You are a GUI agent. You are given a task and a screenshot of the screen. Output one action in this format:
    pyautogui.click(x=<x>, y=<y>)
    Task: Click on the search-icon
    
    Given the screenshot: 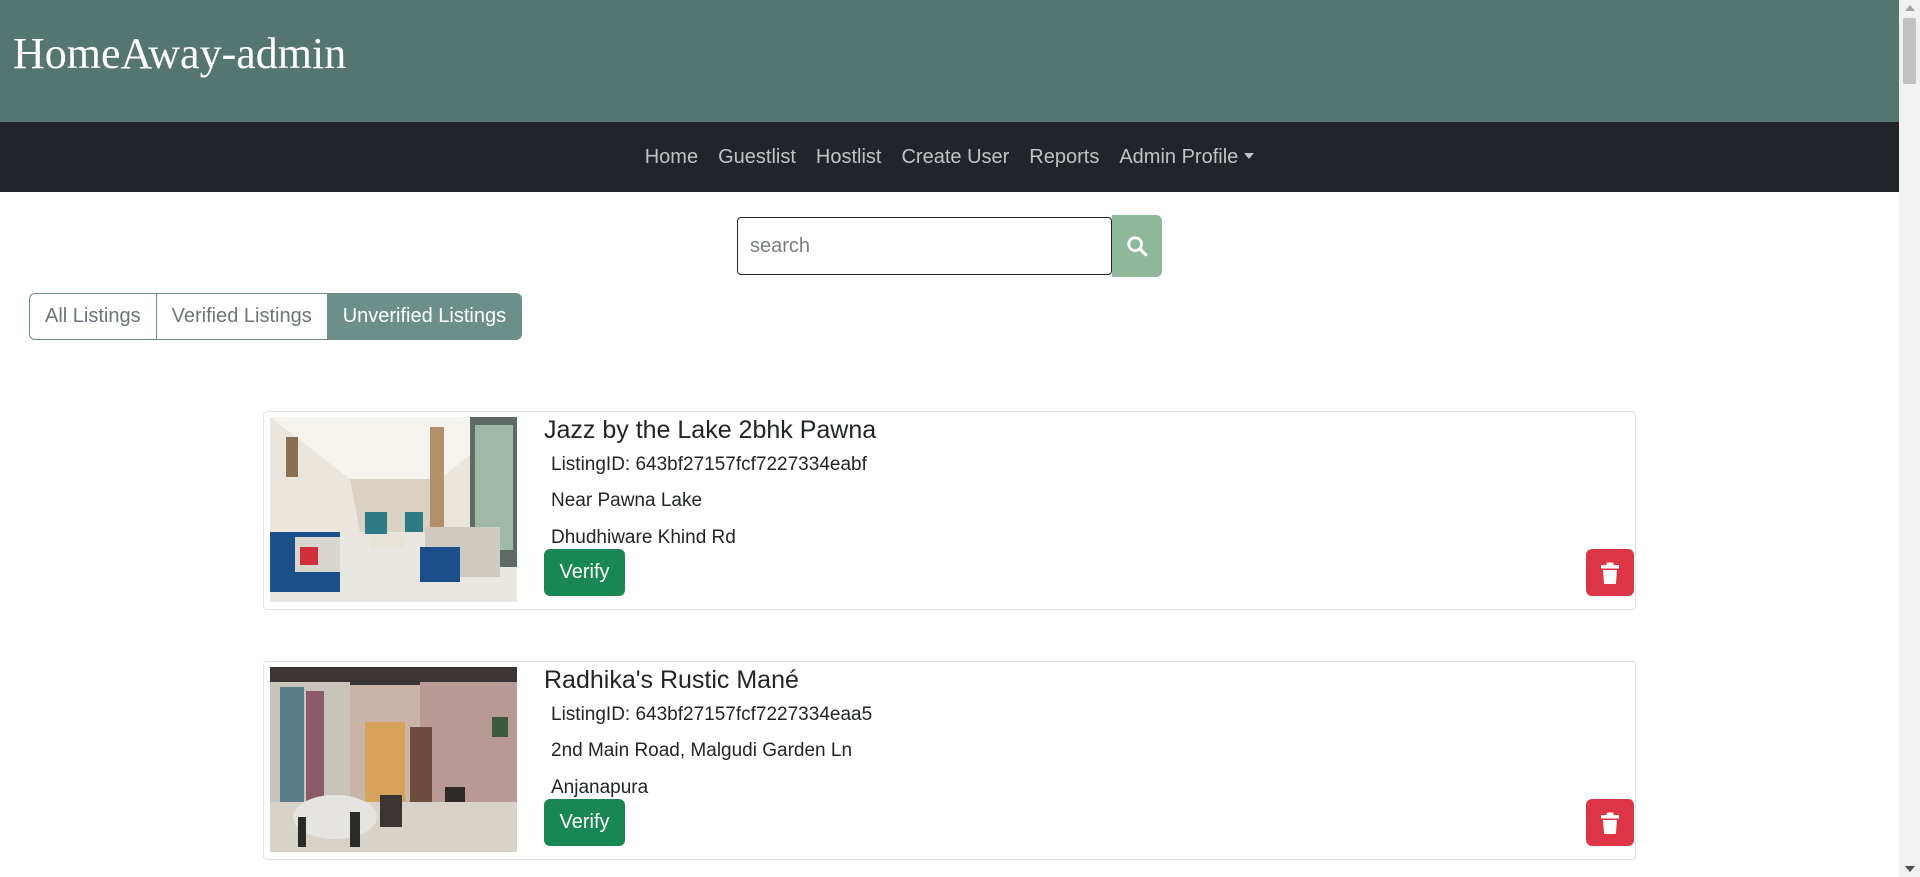 What is the action you would take?
    pyautogui.click(x=1137, y=246)
    